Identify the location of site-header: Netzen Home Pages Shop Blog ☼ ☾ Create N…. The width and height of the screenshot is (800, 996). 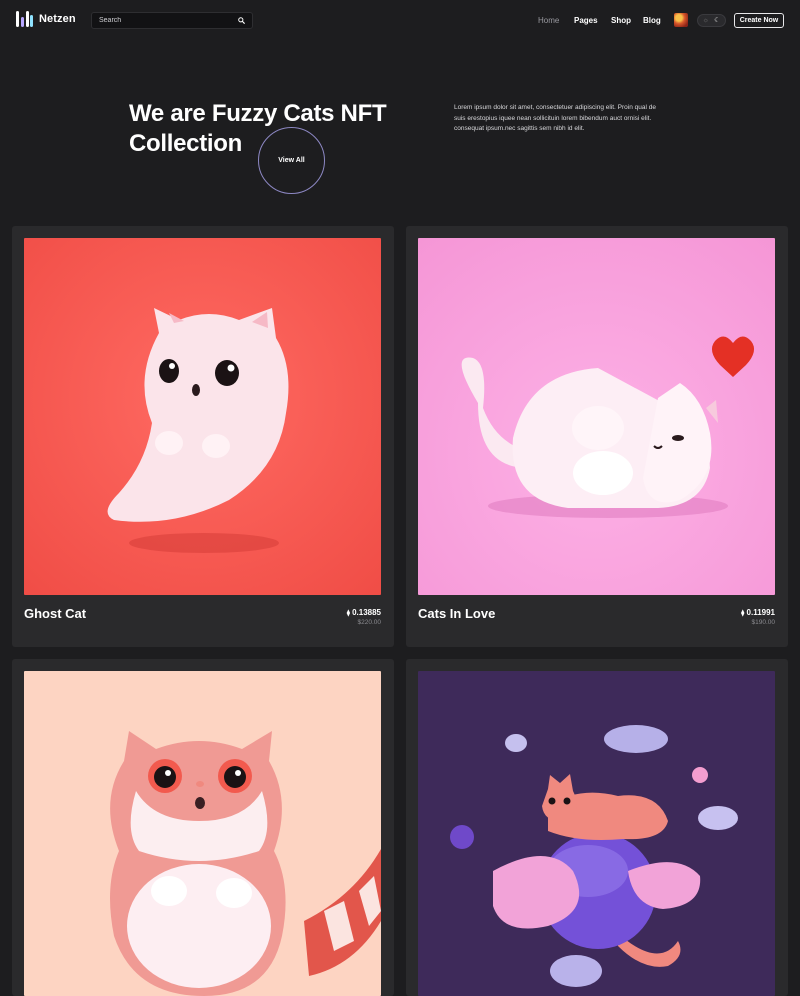
(400, 20).